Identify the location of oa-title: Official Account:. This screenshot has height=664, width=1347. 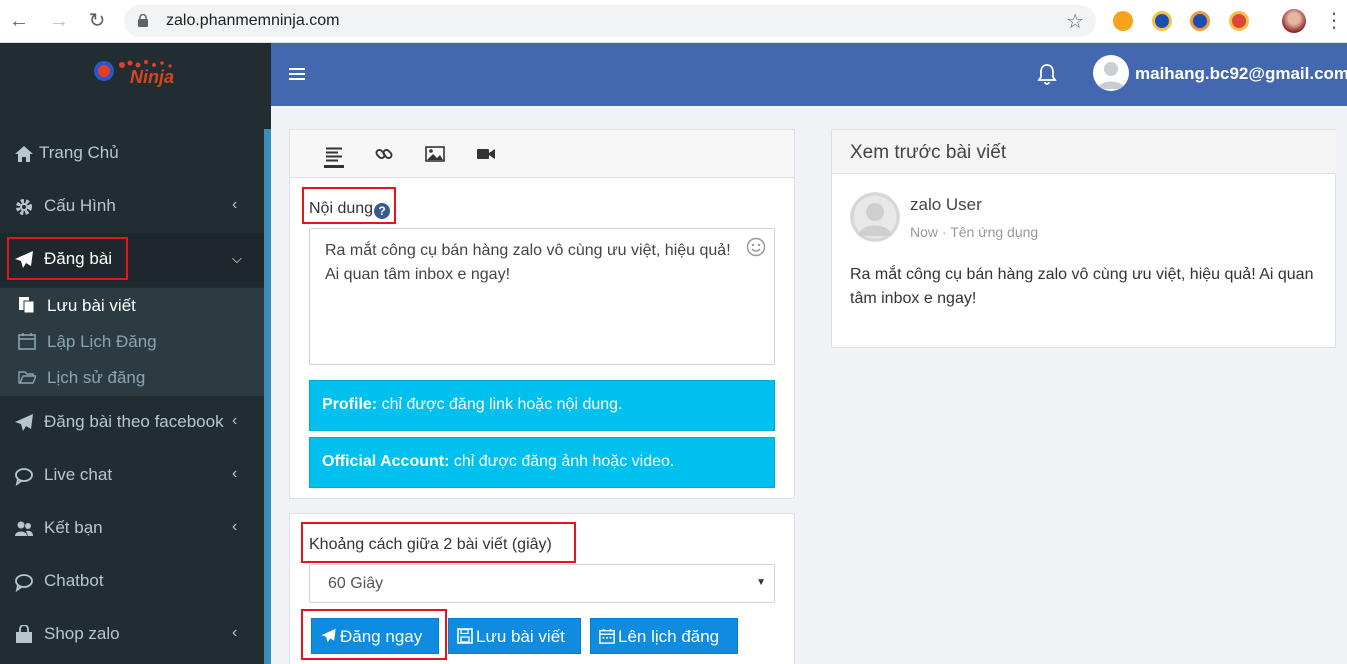
(386, 461).